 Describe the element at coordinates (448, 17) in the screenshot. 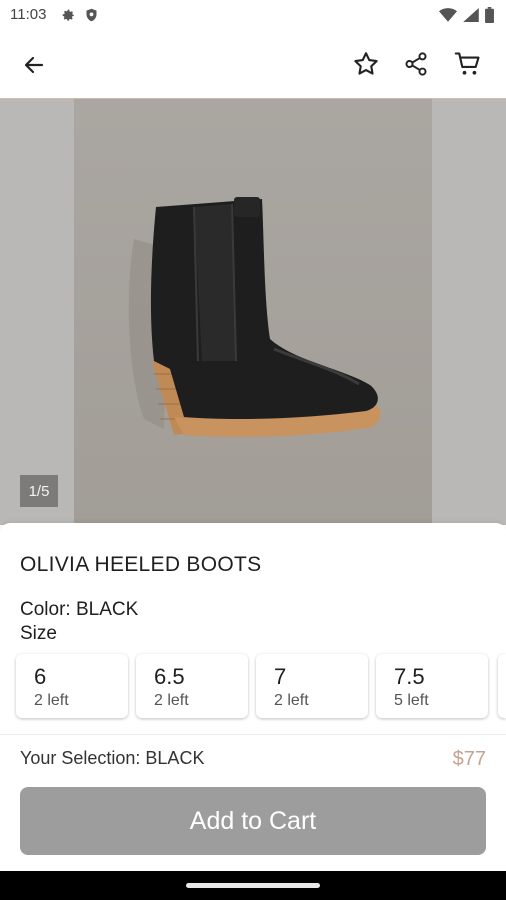

I see `wifi-icon` at that location.